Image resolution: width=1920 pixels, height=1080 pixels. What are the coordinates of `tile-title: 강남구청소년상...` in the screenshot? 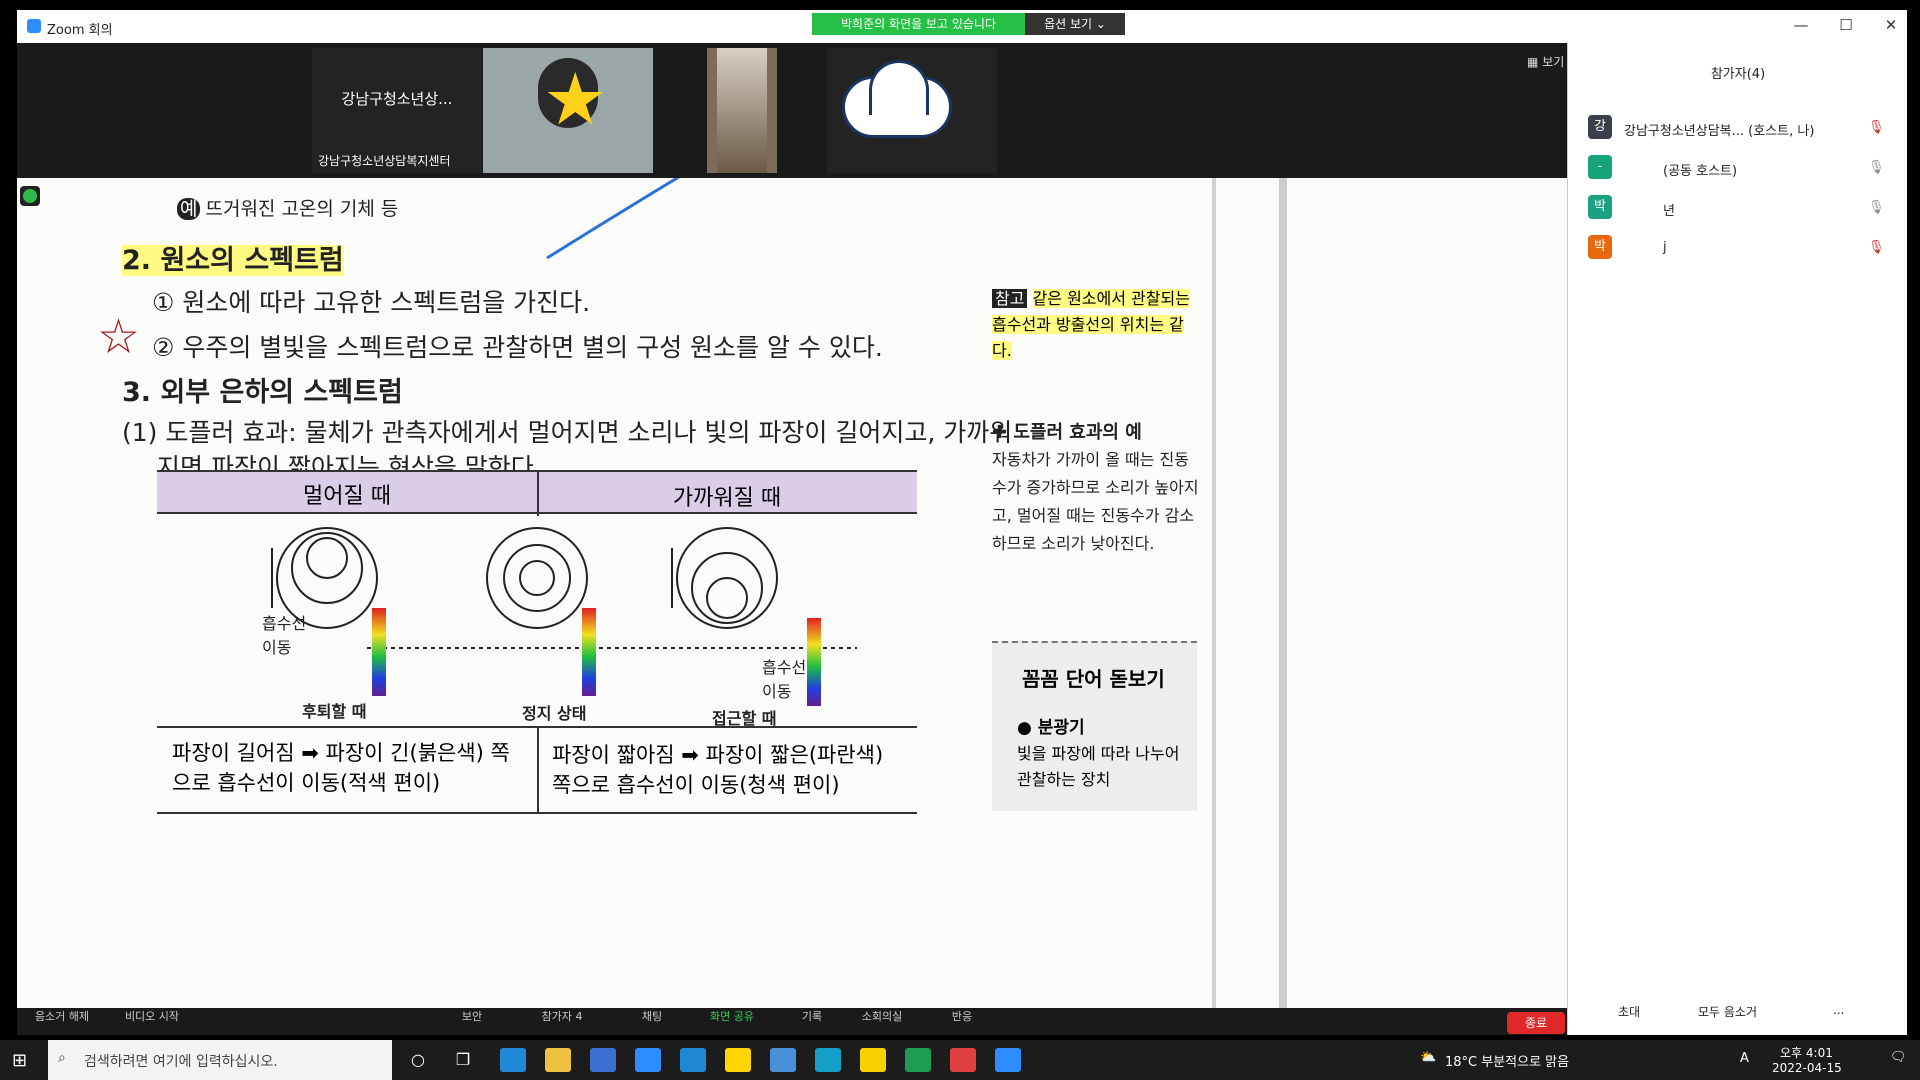 It's located at (397, 99).